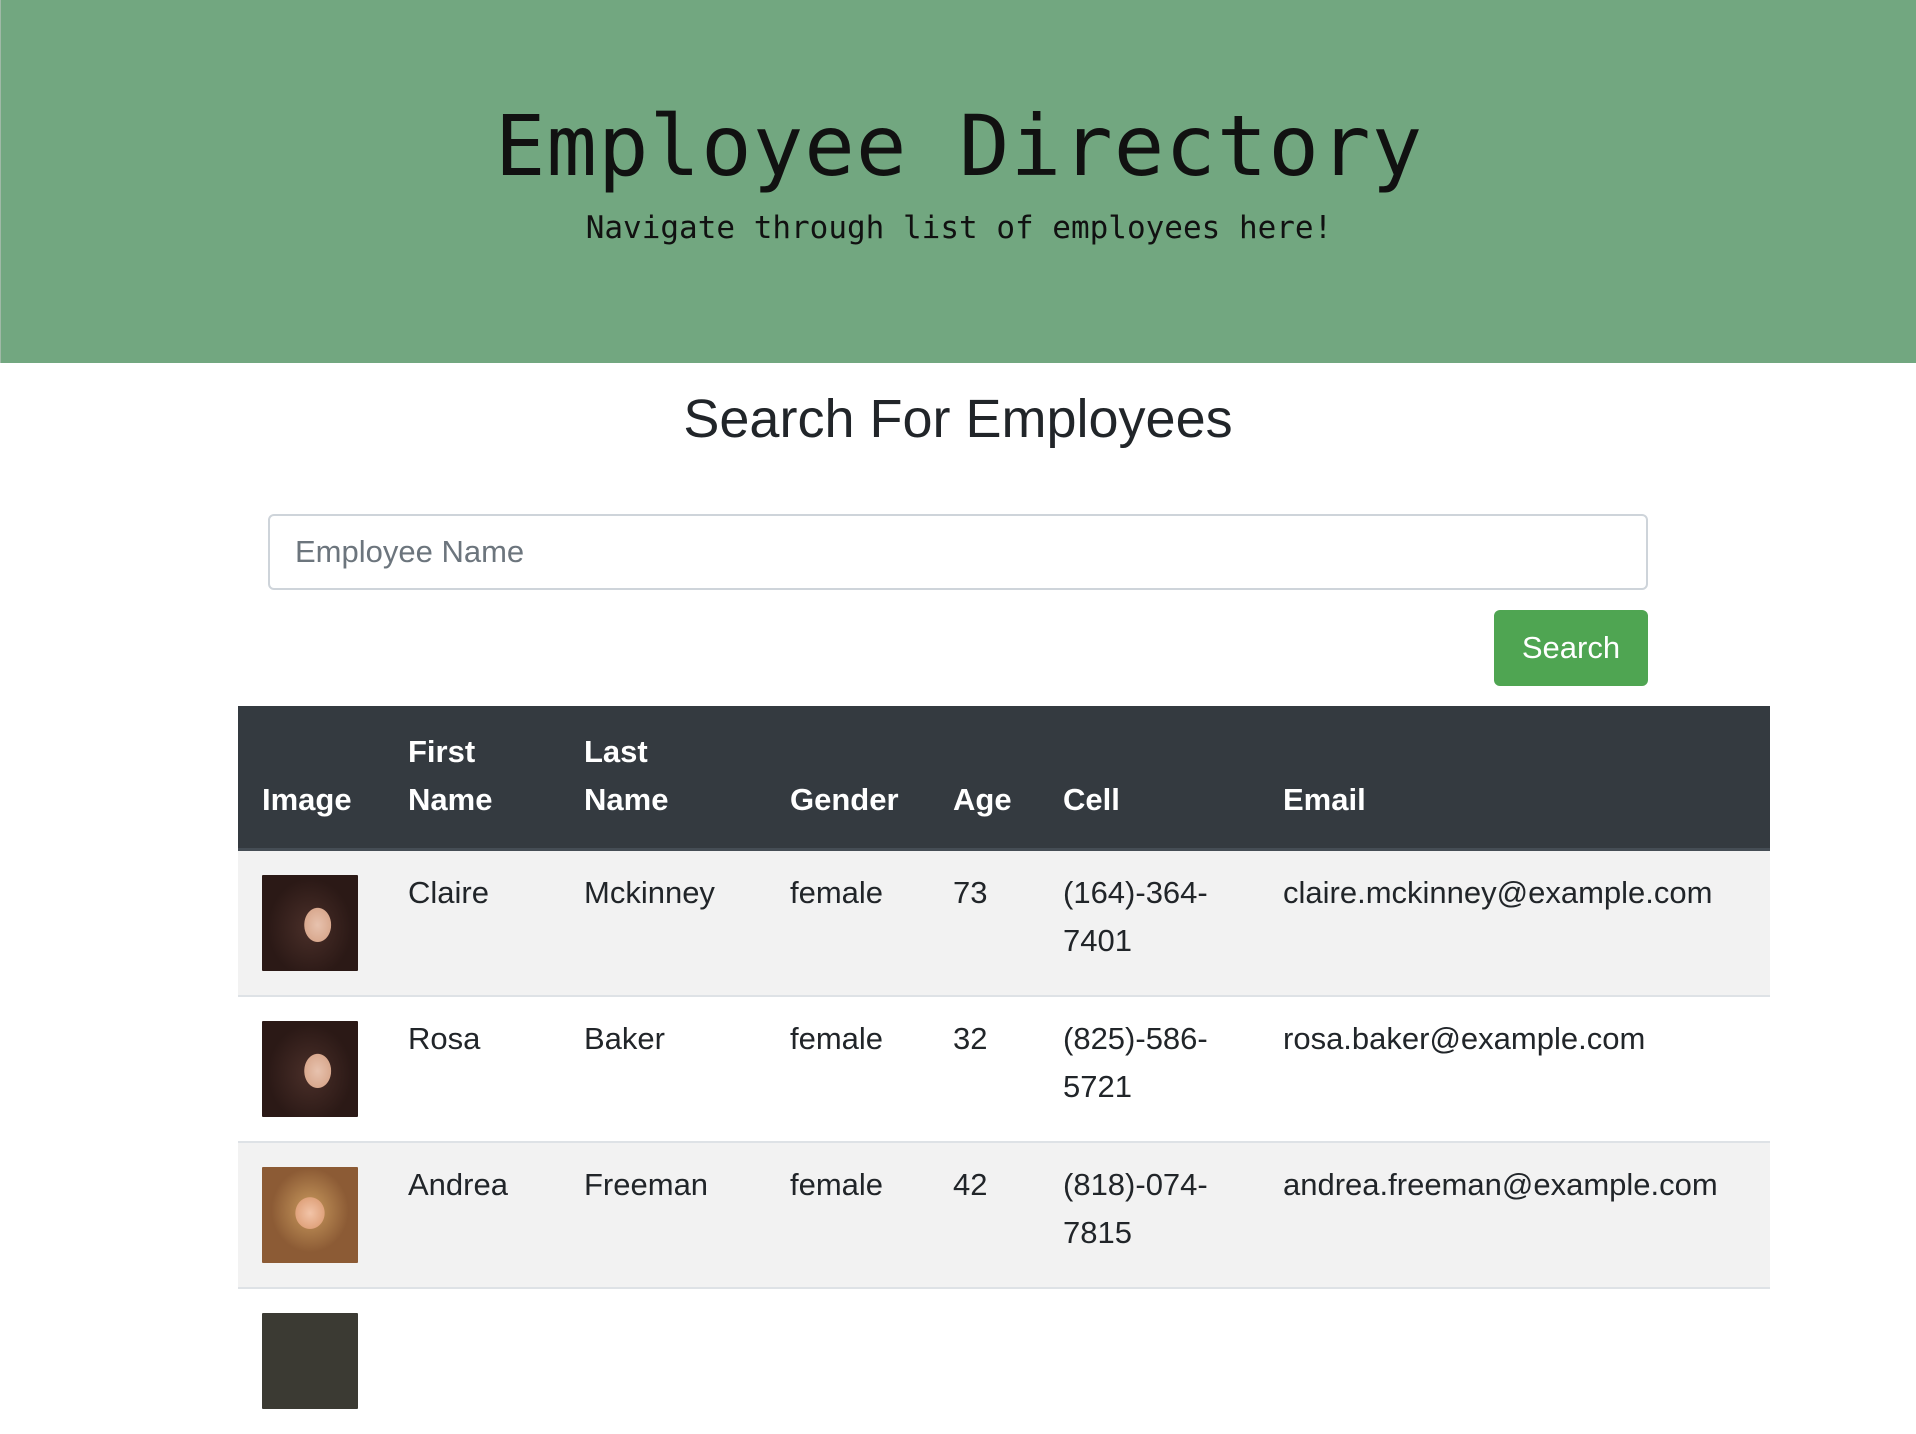 The width and height of the screenshot is (1916, 1434). Describe the element at coordinates (663, 1214) in the screenshot. I see `last-name-cell: Freeman` at that location.